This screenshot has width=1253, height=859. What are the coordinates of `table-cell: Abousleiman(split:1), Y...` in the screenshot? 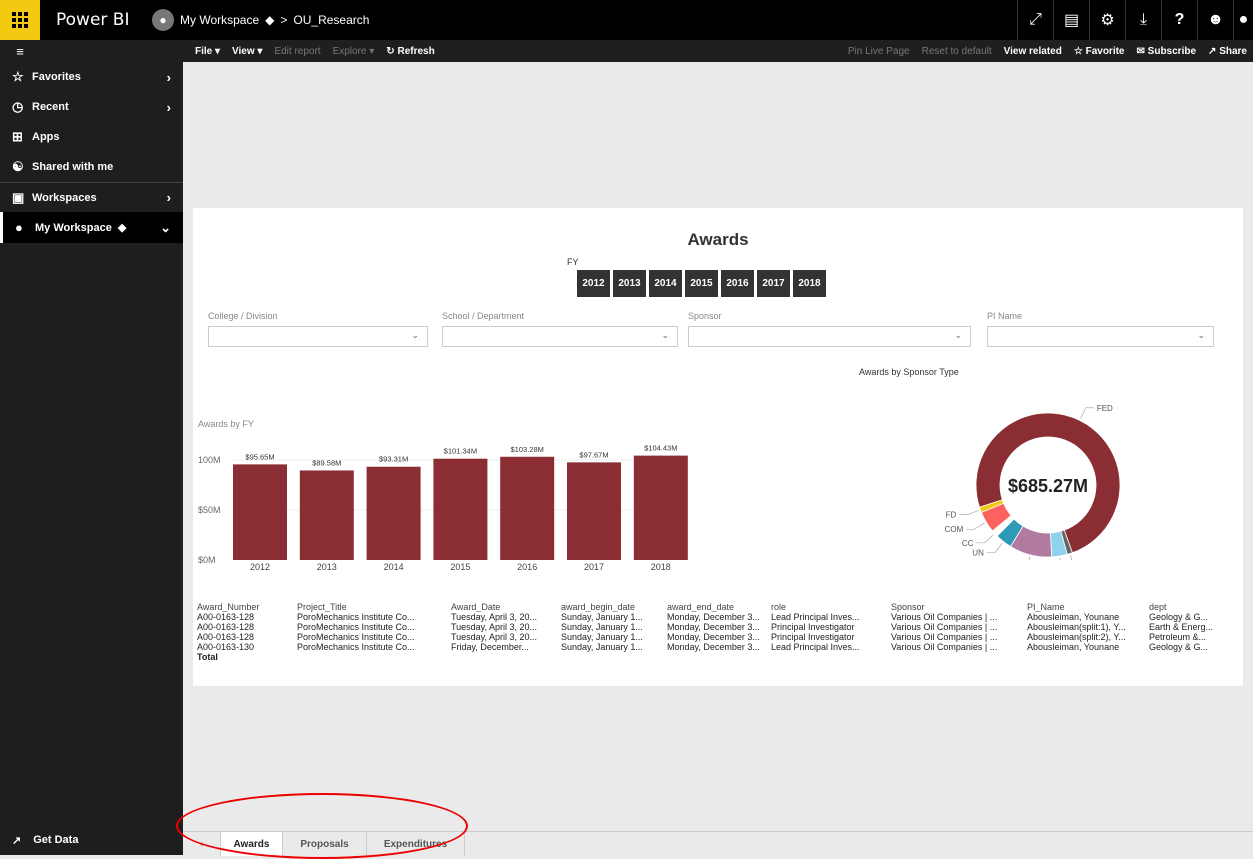 It's located at (1076, 627).